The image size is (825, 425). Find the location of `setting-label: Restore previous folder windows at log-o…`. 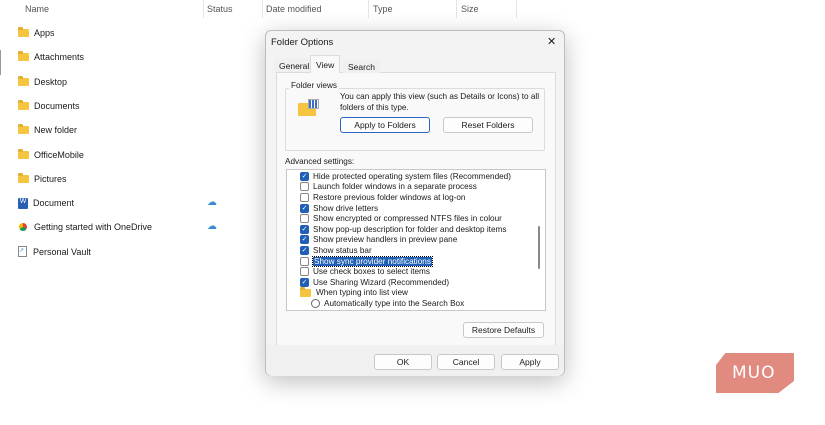

setting-label: Restore previous folder windows at log-o… is located at coordinates (389, 197).